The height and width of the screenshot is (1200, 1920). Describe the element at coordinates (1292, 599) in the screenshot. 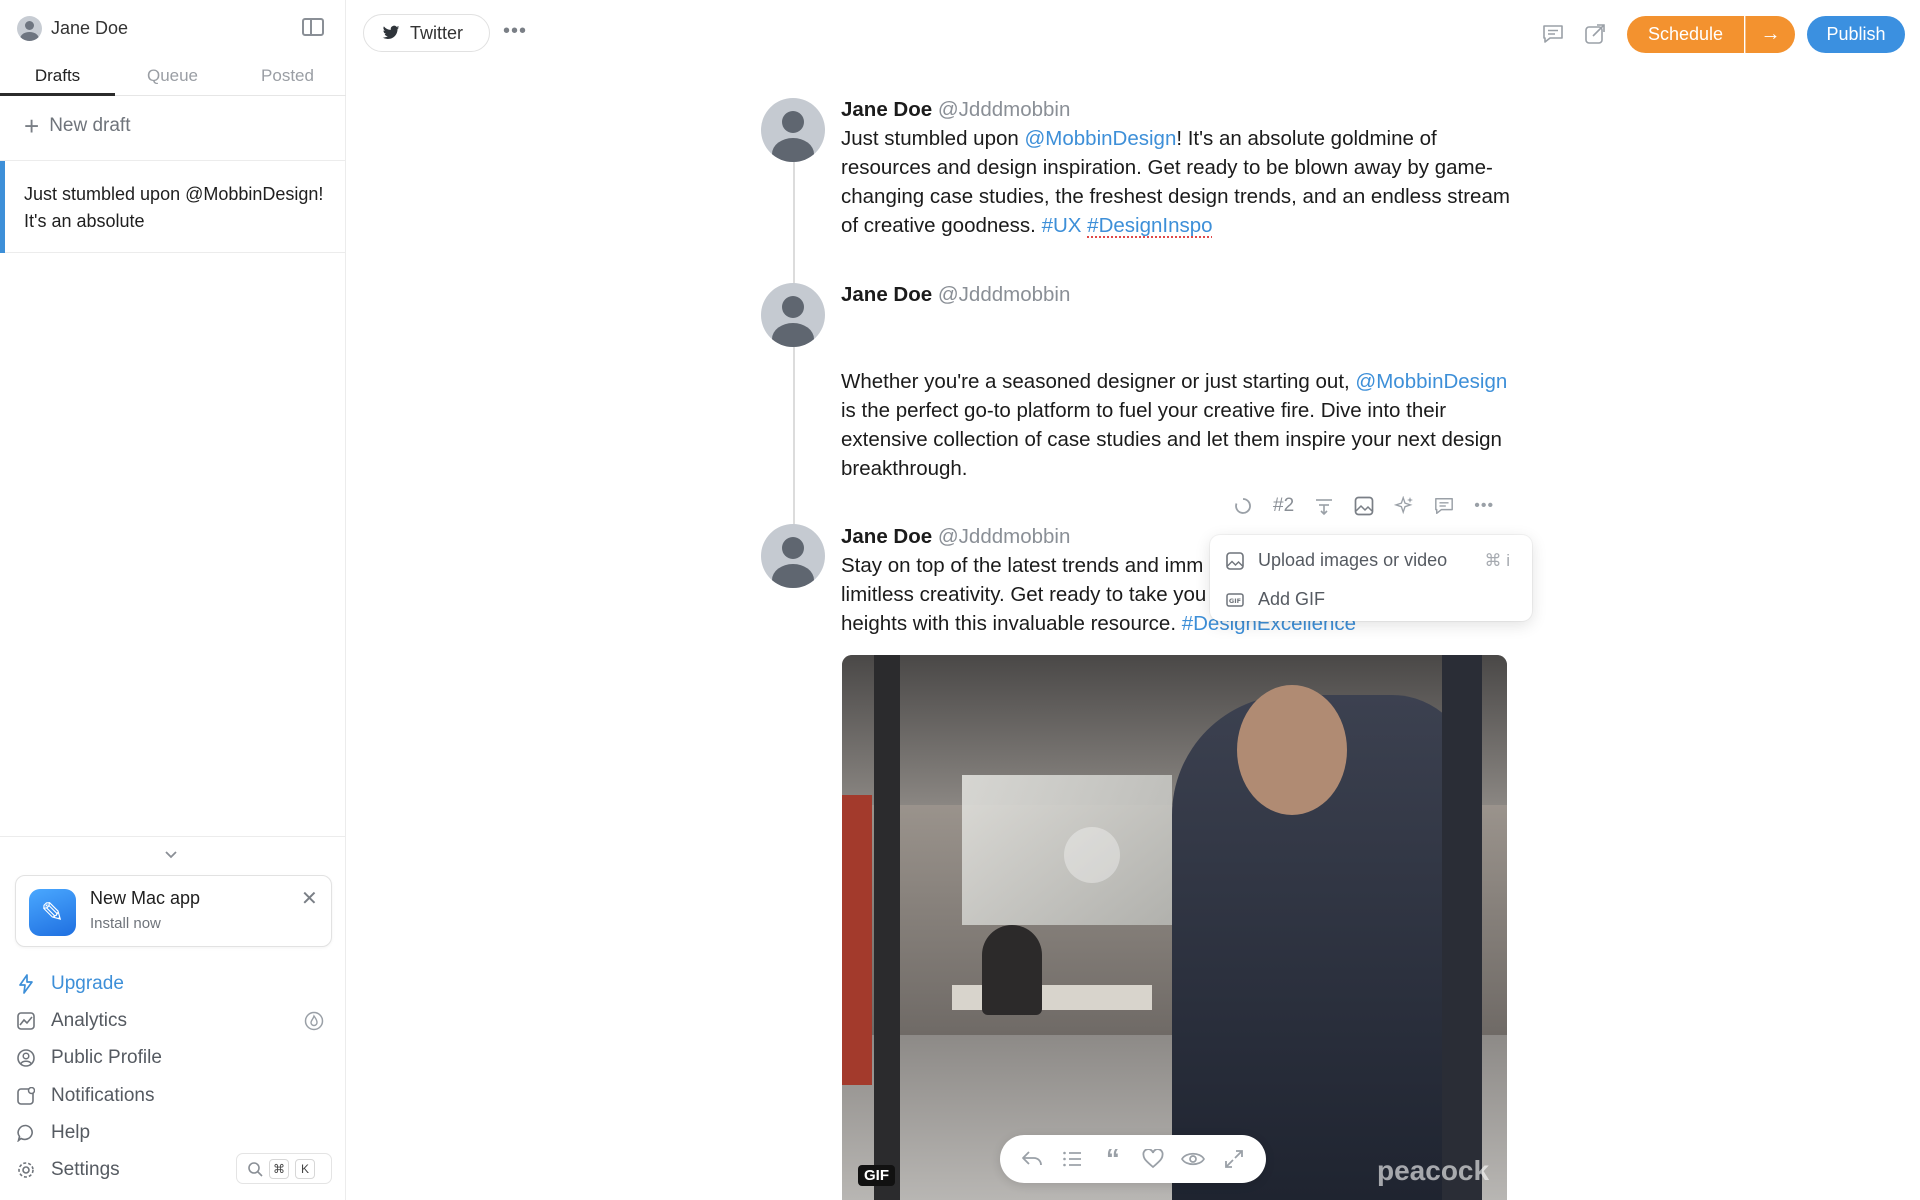

I see `menu-item-label: Add GIF` at that location.